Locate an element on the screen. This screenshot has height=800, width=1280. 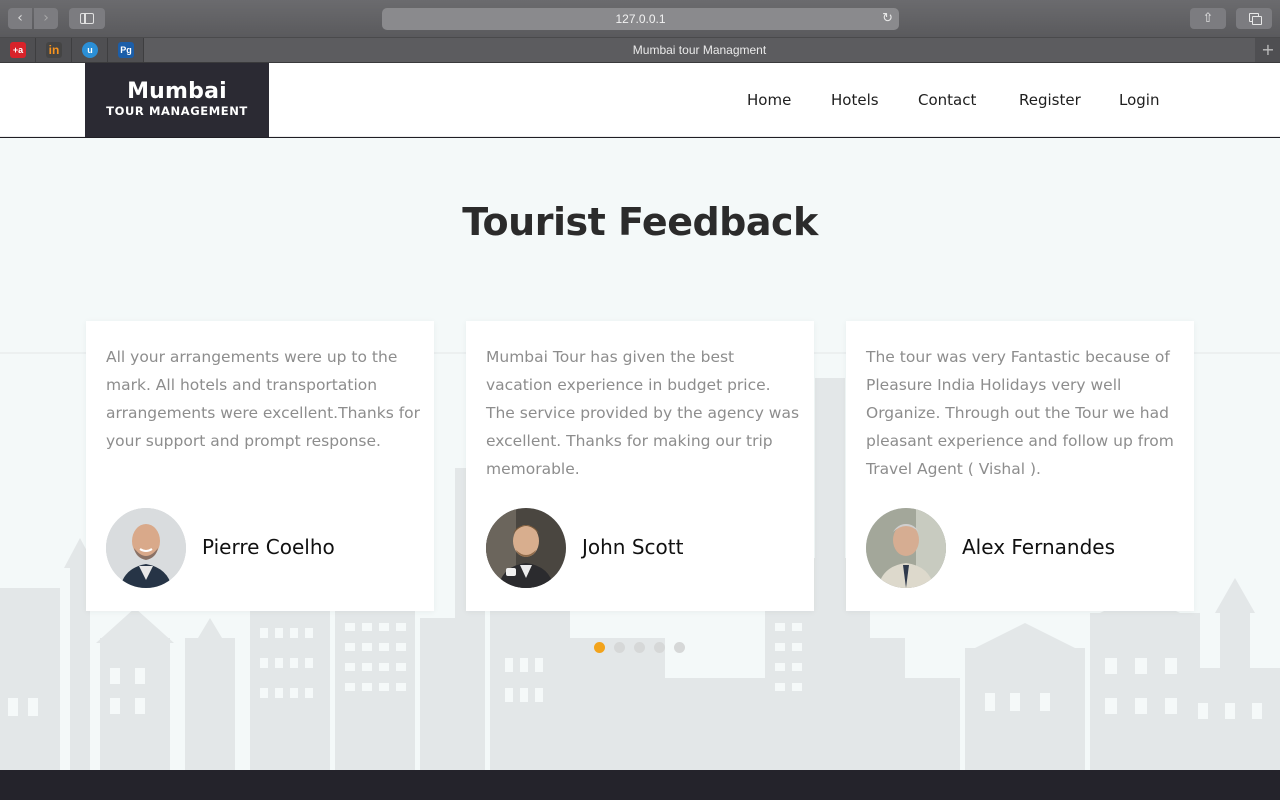
active-tab: Mumbai tour Managment is located at coordinates (699, 50).